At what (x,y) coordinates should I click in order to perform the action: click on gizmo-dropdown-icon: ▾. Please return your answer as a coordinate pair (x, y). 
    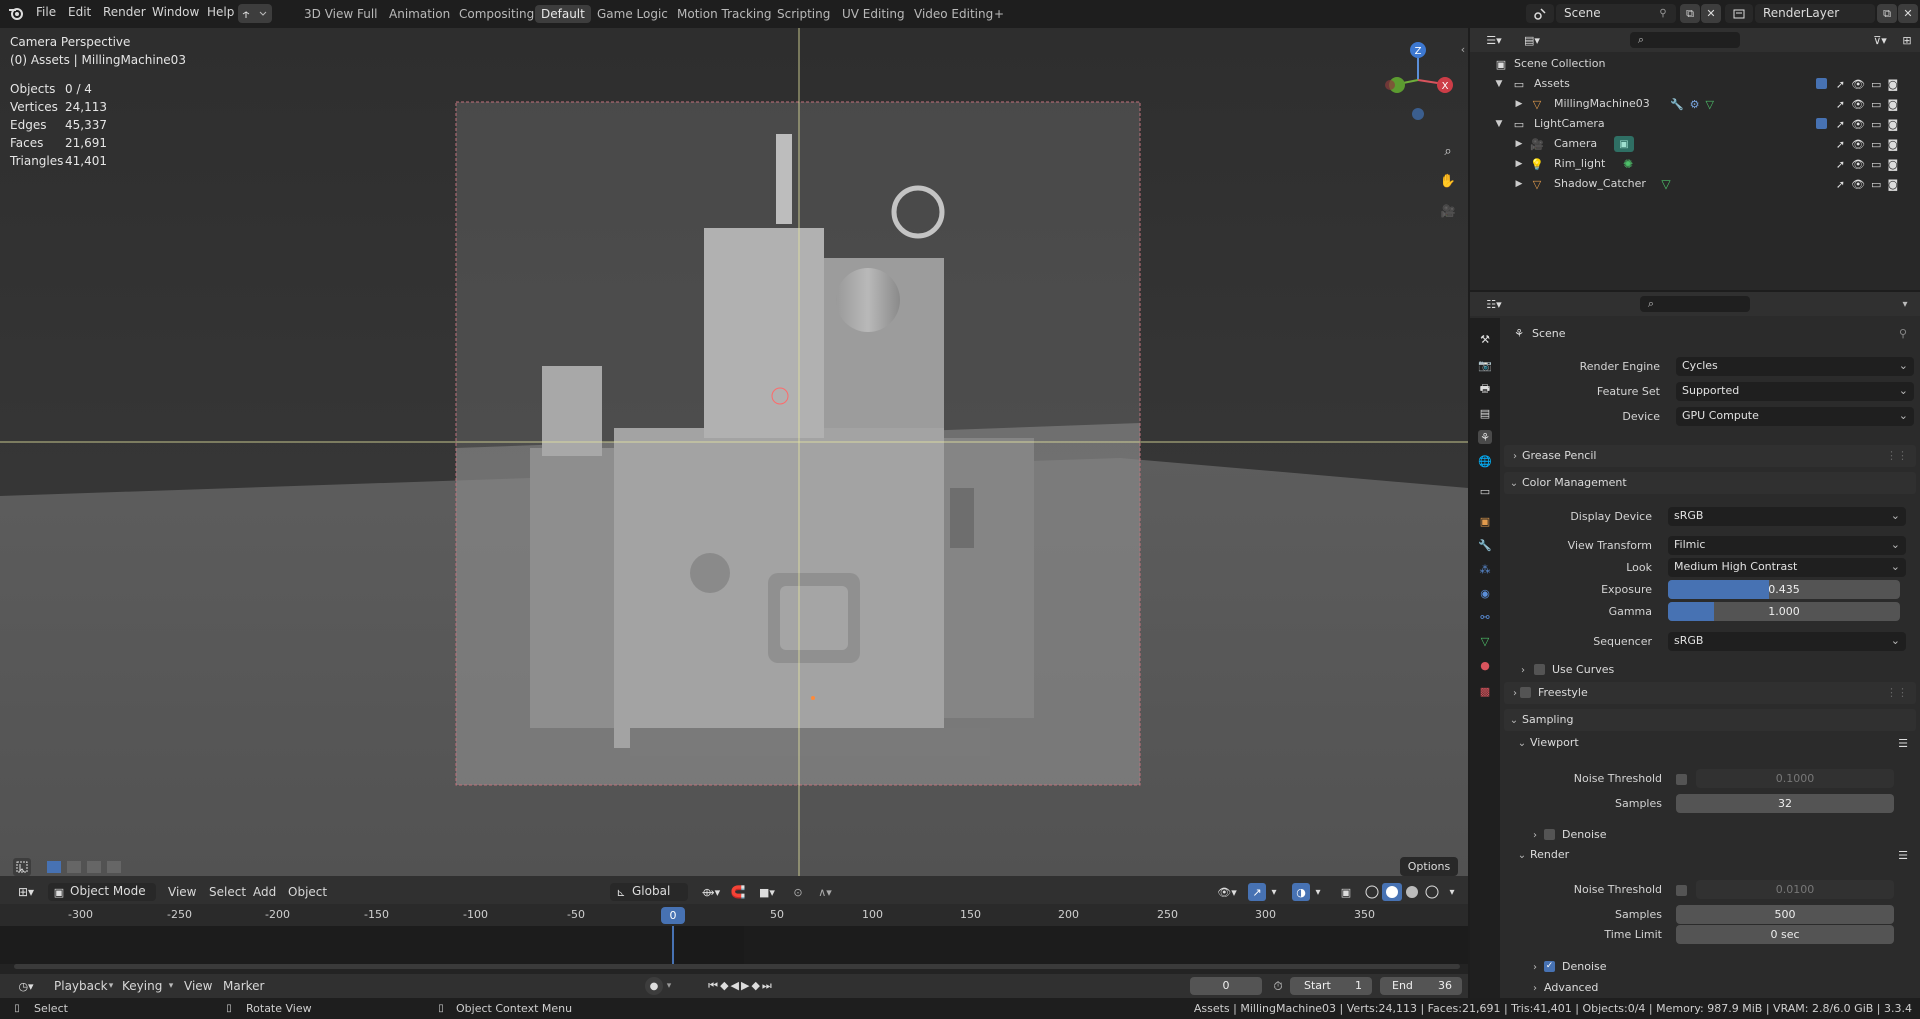
    Looking at the image, I should click on (1274, 892).